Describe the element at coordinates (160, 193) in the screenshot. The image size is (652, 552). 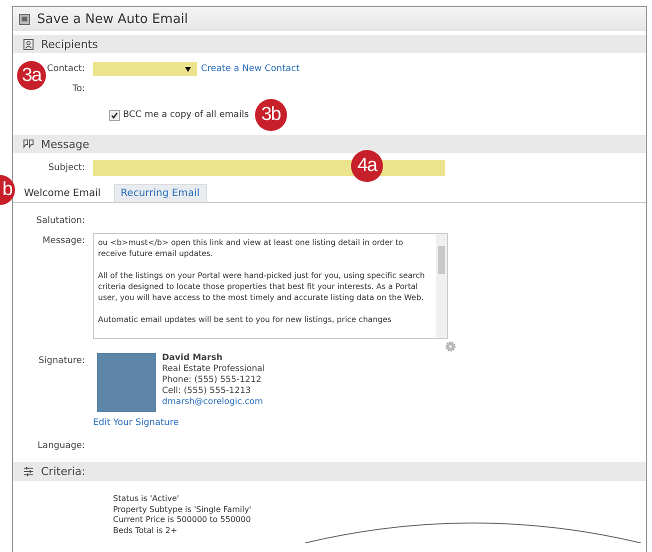
I see `tab: Recurring Email` at that location.